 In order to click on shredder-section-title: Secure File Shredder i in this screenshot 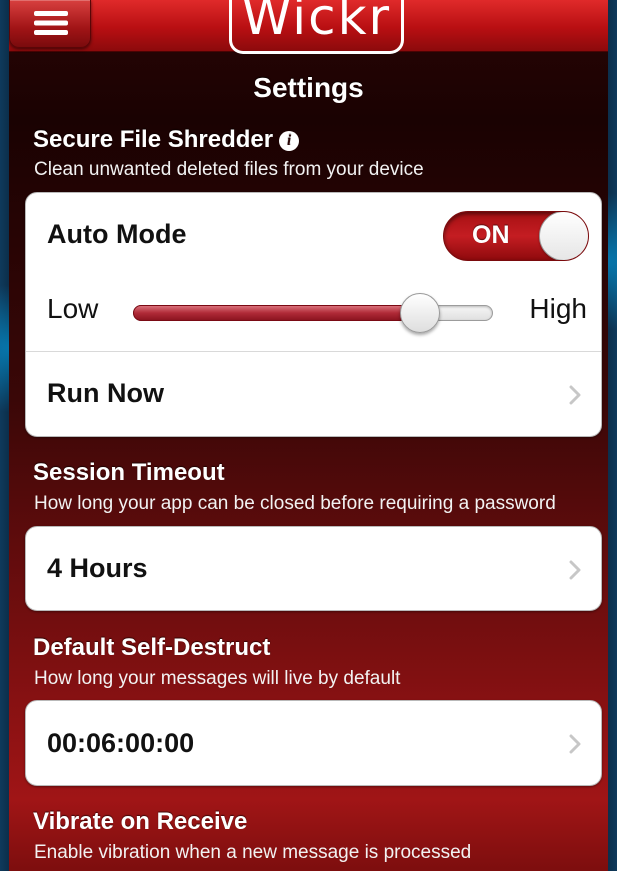, I will do `click(166, 140)`.